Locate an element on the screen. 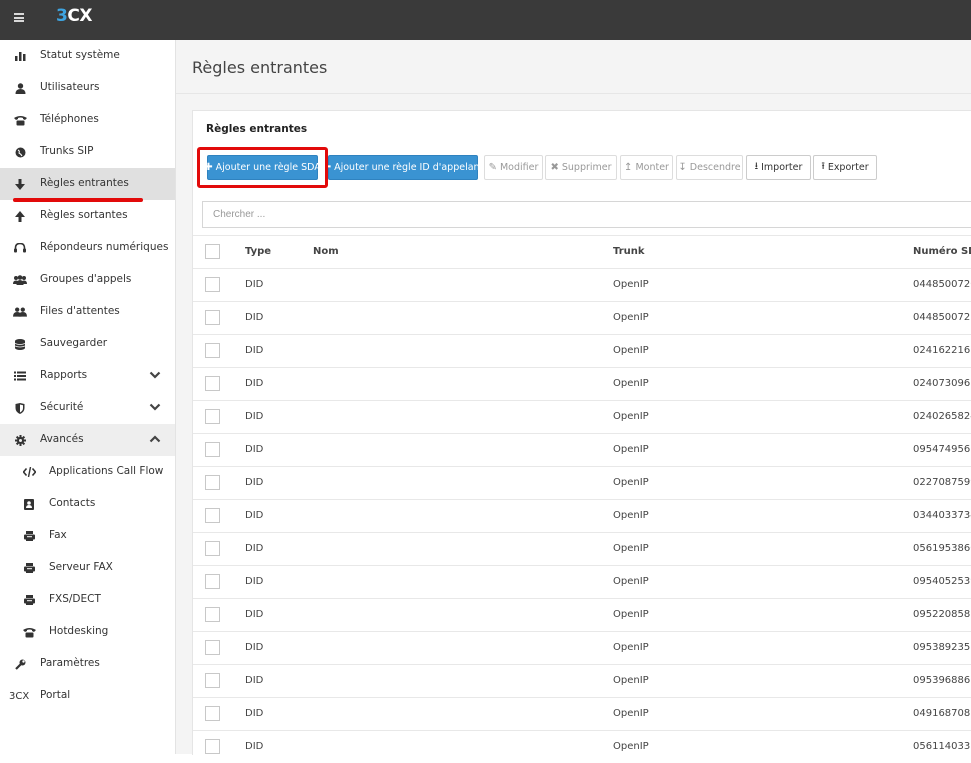 The width and height of the screenshot is (971, 763). chevron-up-icon is located at coordinates (155, 439).